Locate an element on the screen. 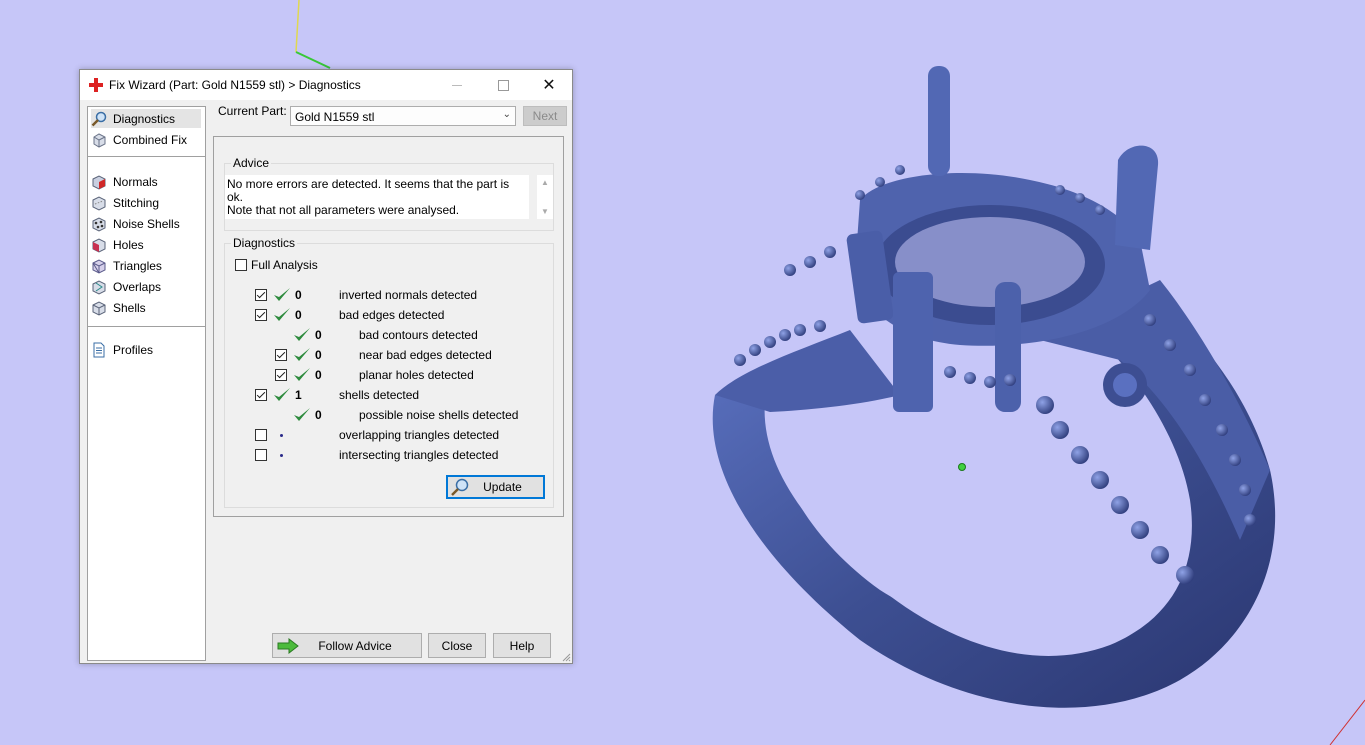 Image resolution: width=1365 pixels, height=745 pixels. close-window-button: ✕ is located at coordinates (549, 85).